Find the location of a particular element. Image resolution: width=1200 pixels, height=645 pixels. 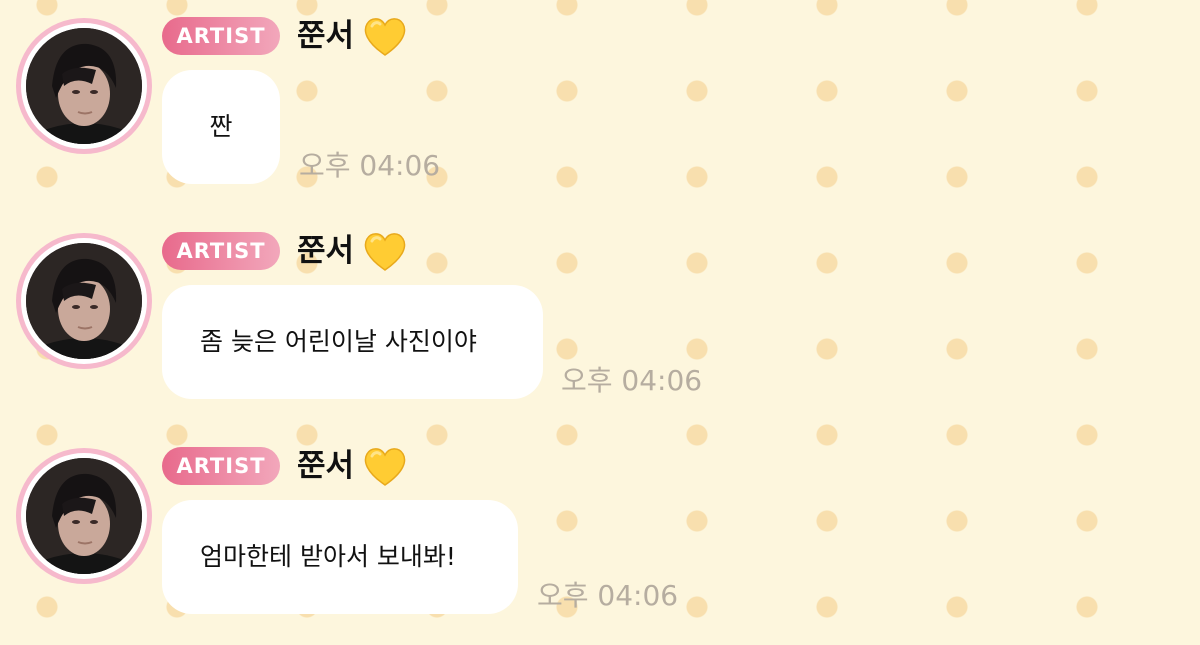

message-bubble: 엄마한테 받아서 보내봐! is located at coordinates (340, 557).